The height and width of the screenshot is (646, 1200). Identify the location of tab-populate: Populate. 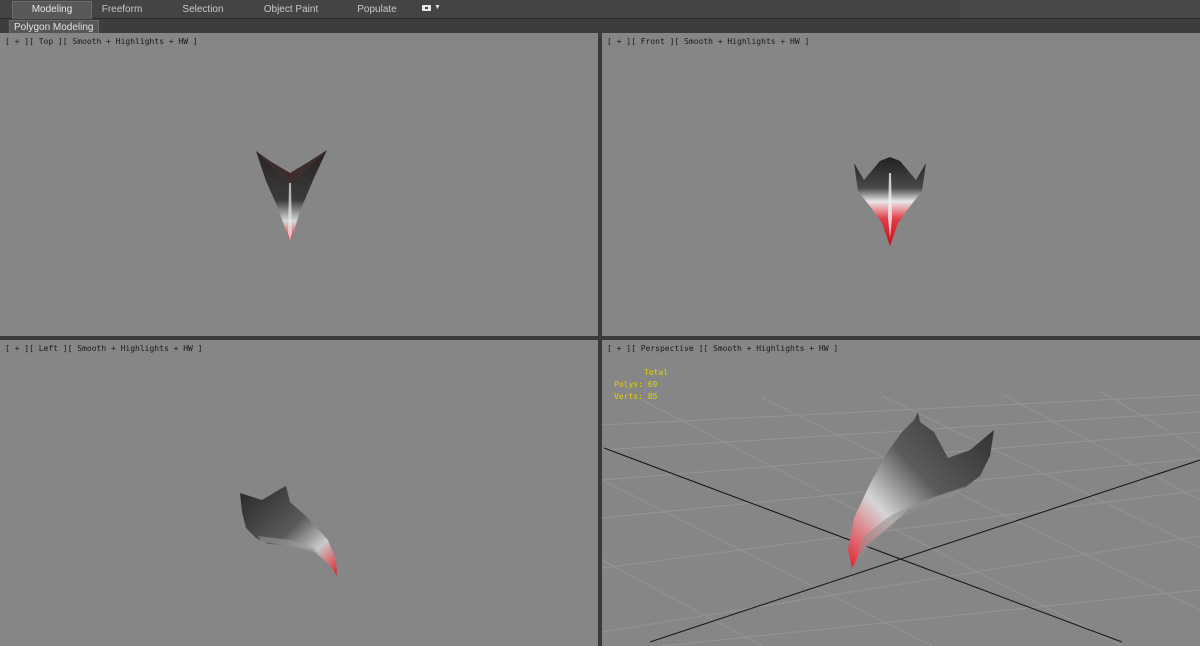
(377, 9).